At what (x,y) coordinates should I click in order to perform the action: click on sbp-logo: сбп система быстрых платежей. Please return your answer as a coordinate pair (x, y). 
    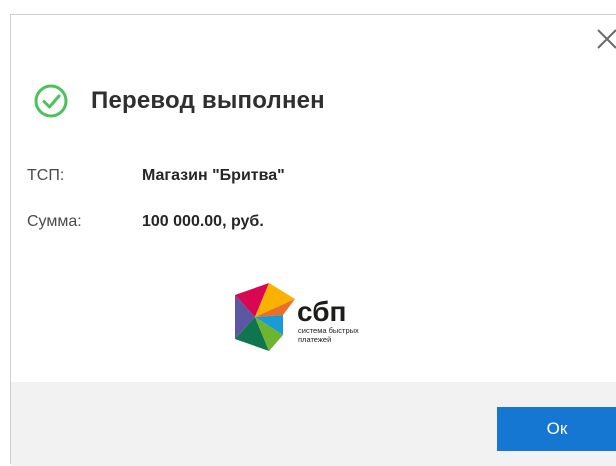
    Looking at the image, I should click on (313, 317).